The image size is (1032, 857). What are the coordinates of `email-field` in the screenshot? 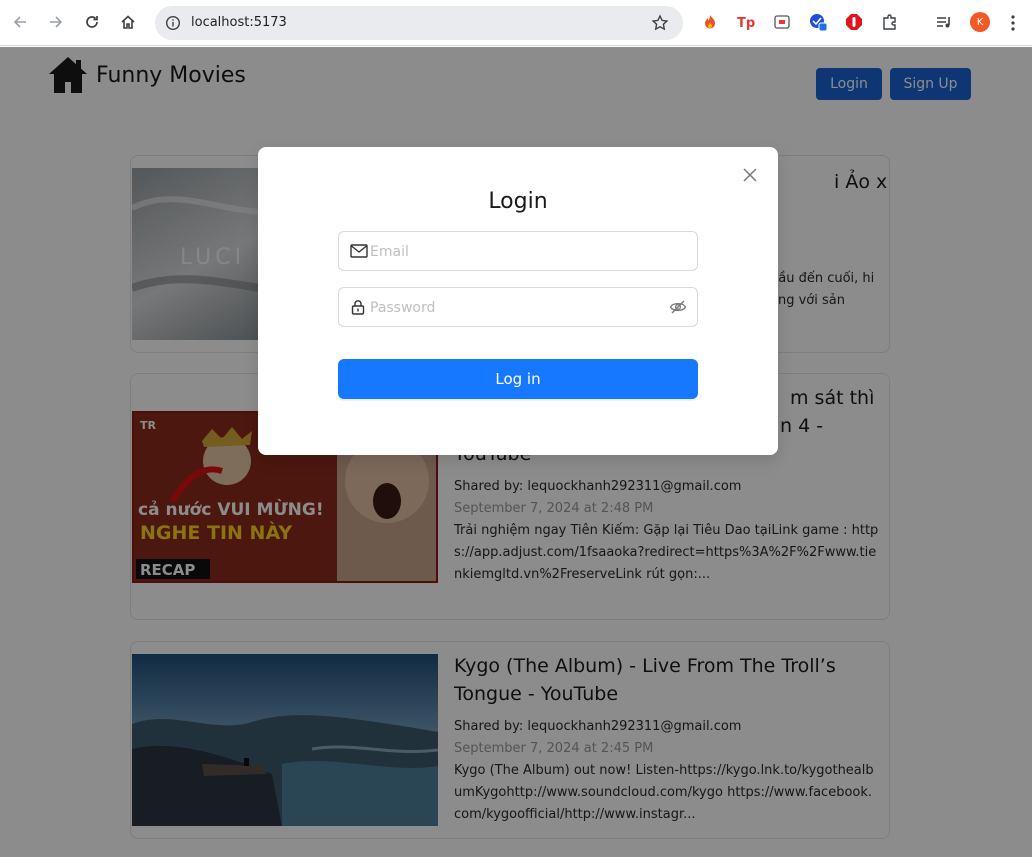 It's located at (518, 251).